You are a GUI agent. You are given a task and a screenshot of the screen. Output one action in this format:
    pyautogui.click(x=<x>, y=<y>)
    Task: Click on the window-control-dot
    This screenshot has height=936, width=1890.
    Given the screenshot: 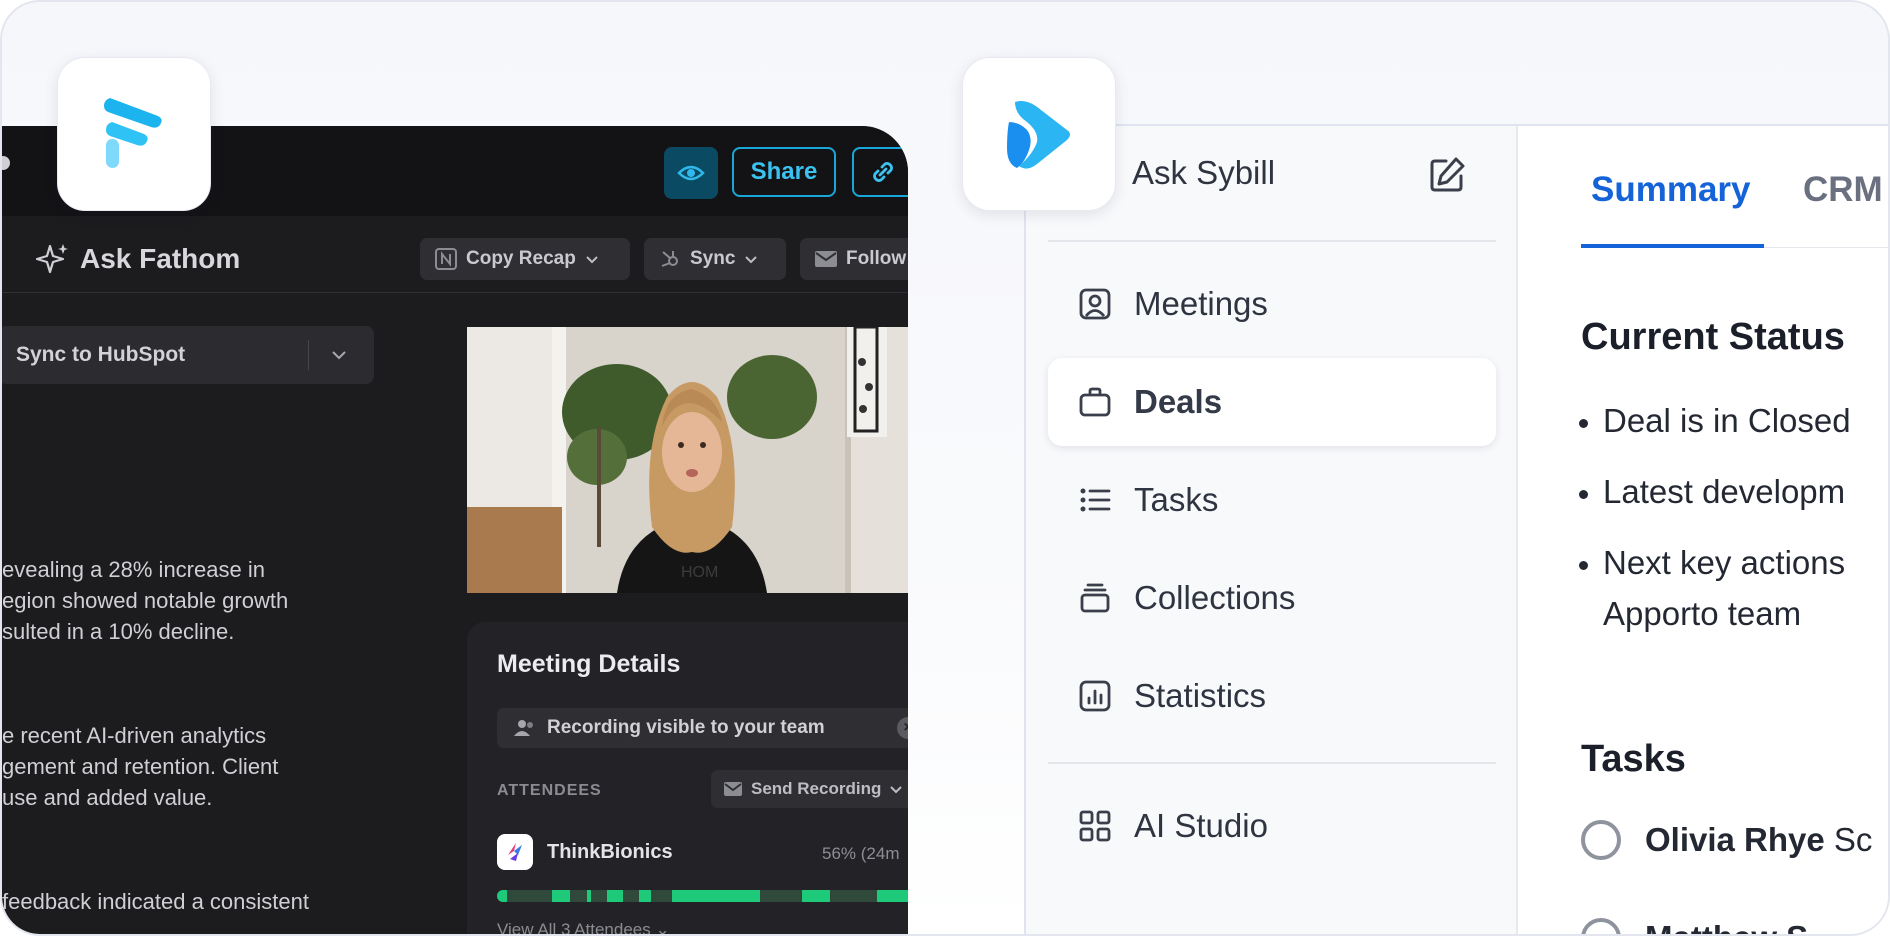 What is the action you would take?
    pyautogui.click(x=6, y=163)
    